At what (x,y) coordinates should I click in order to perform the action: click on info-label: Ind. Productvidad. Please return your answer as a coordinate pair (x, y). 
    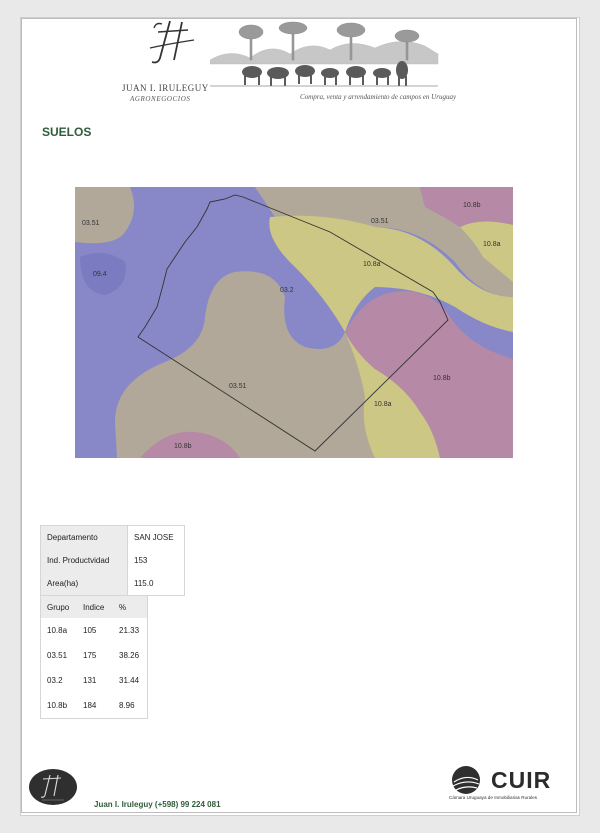
    Looking at the image, I should click on (84, 560).